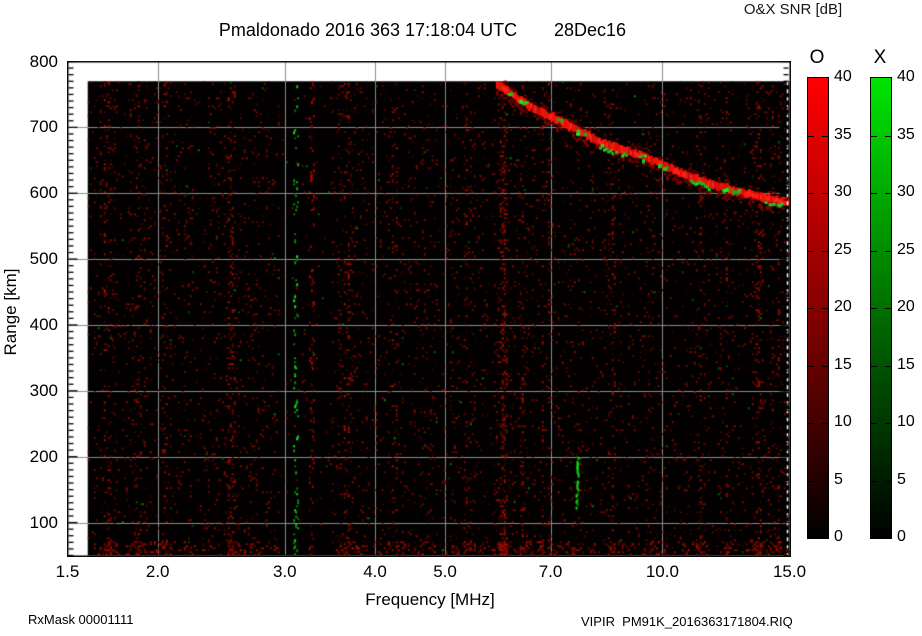 The height and width of the screenshot is (636, 922). Describe the element at coordinates (445, 571) in the screenshot. I see `x-tick-label: 5.0` at that location.